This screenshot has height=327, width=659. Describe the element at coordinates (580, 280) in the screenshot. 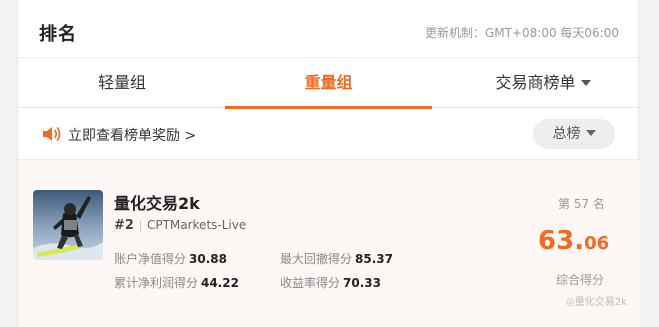

I see `composite-score-label: 综合得分` at that location.